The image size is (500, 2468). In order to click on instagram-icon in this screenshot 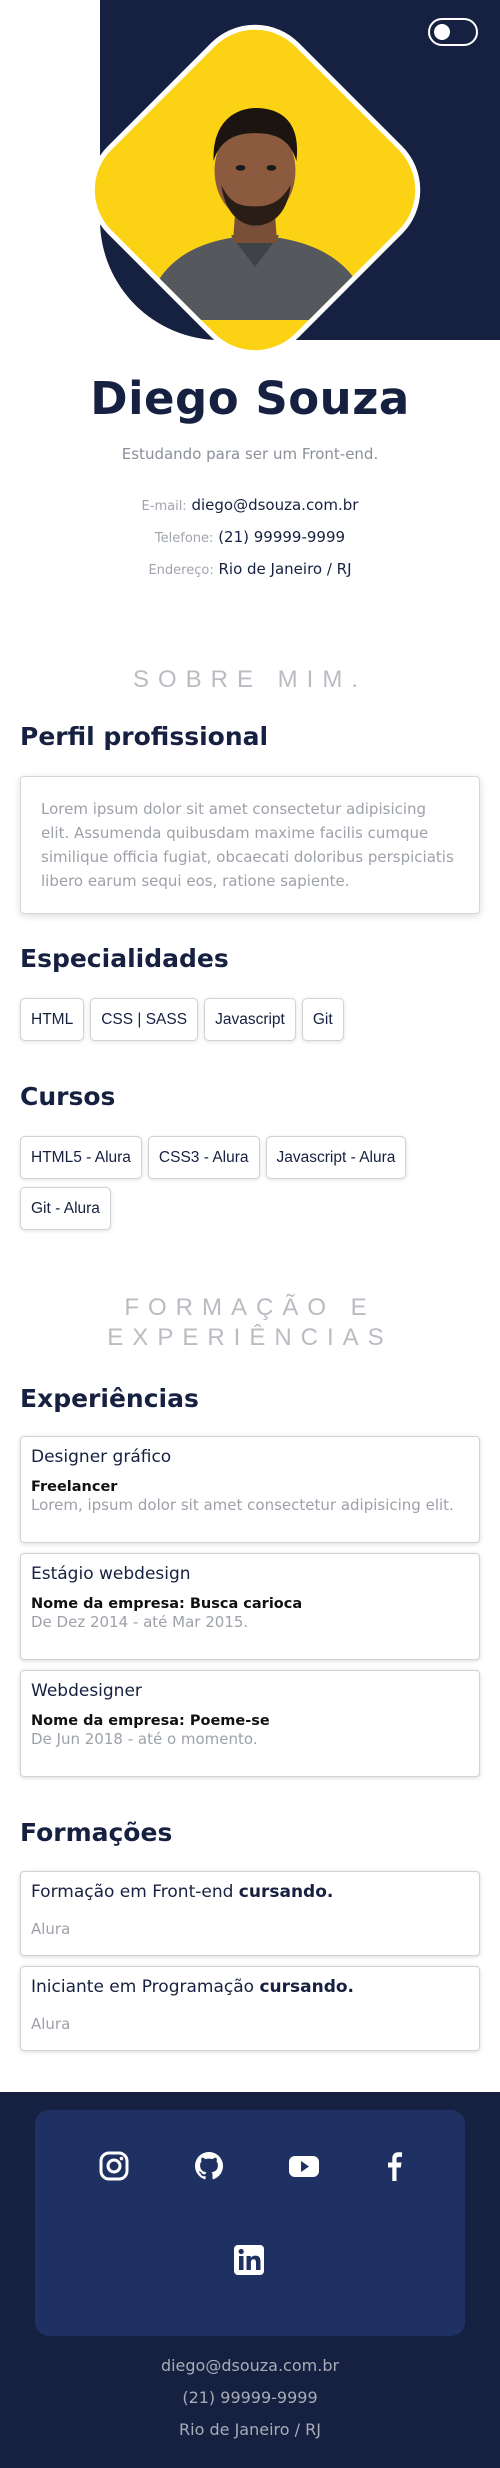, I will do `click(114, 2166)`.